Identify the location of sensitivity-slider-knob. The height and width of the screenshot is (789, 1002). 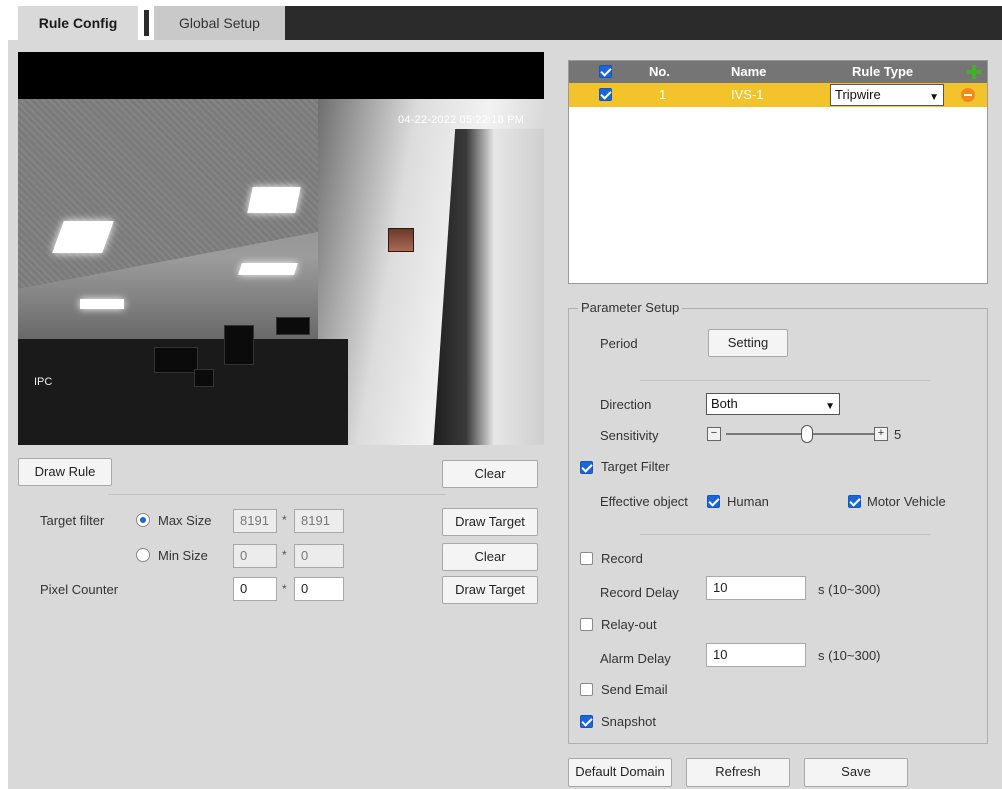
(807, 434).